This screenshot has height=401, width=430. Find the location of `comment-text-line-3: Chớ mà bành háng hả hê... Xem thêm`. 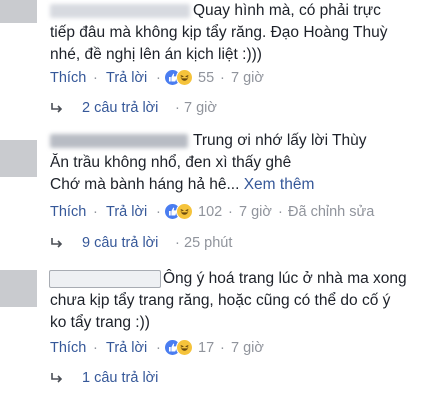

comment-text-line-3: Chớ mà bành háng hả hê... Xem thêm is located at coordinates (182, 185).